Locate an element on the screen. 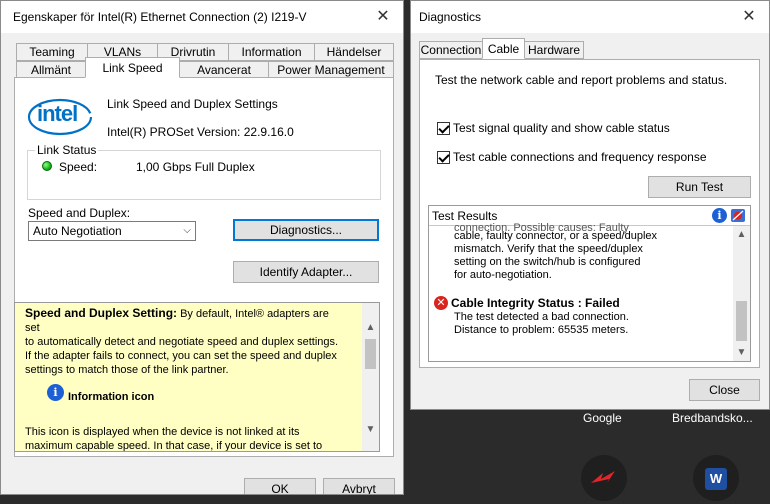 The height and width of the screenshot is (504, 770). tab-connection: Connection is located at coordinates (451, 50).